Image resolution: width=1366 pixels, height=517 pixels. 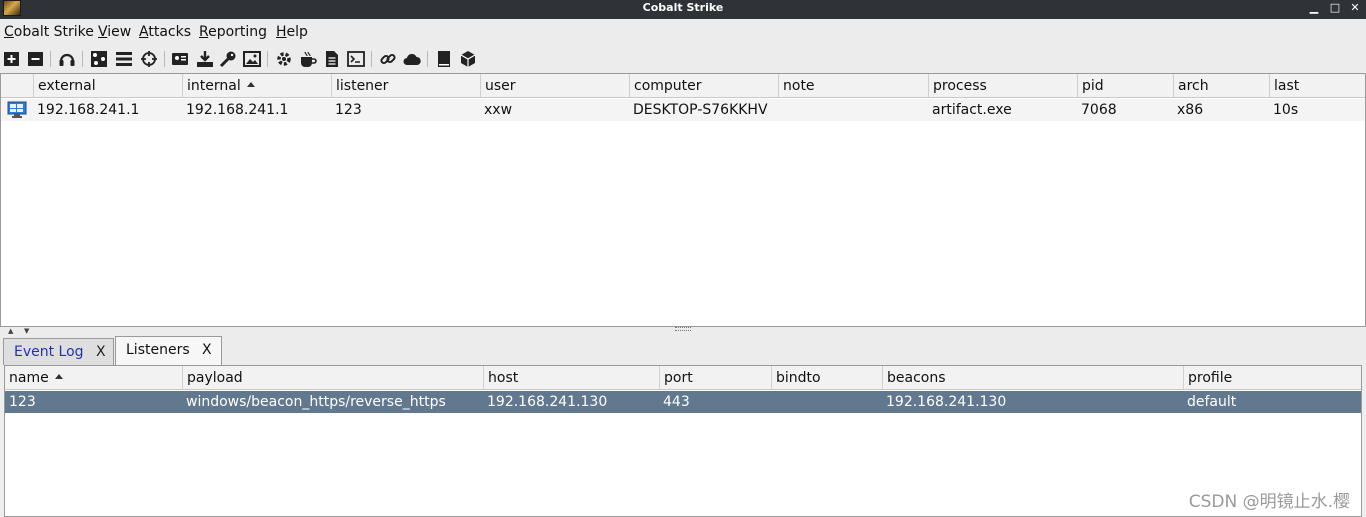 What do you see at coordinates (1272, 378) in the screenshot?
I see `column-header-profile: profile` at bounding box center [1272, 378].